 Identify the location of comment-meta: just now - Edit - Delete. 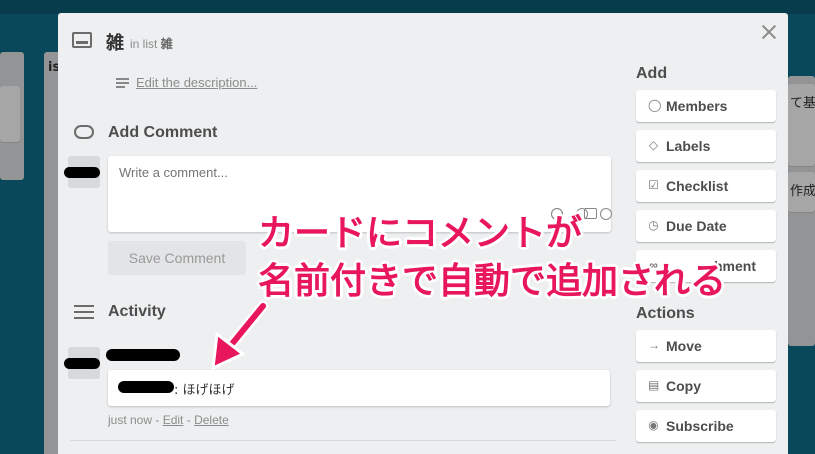
(168, 420).